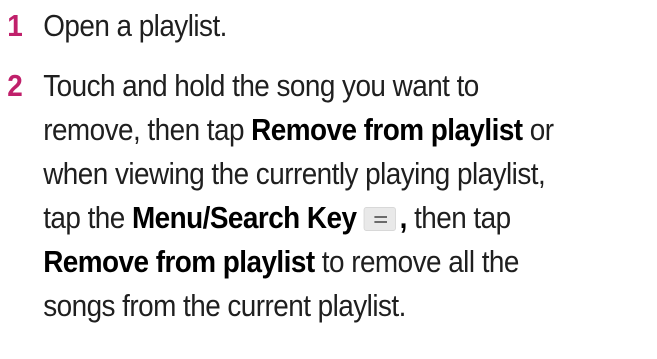 This screenshot has width=657, height=359. What do you see at coordinates (458, 217) in the screenshot?
I see `text-run: then tap` at bounding box center [458, 217].